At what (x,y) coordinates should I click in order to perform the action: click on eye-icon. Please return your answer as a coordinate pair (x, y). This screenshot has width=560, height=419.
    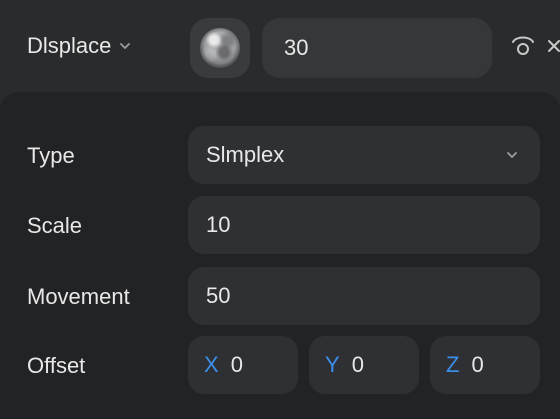
    Looking at the image, I should click on (523, 46).